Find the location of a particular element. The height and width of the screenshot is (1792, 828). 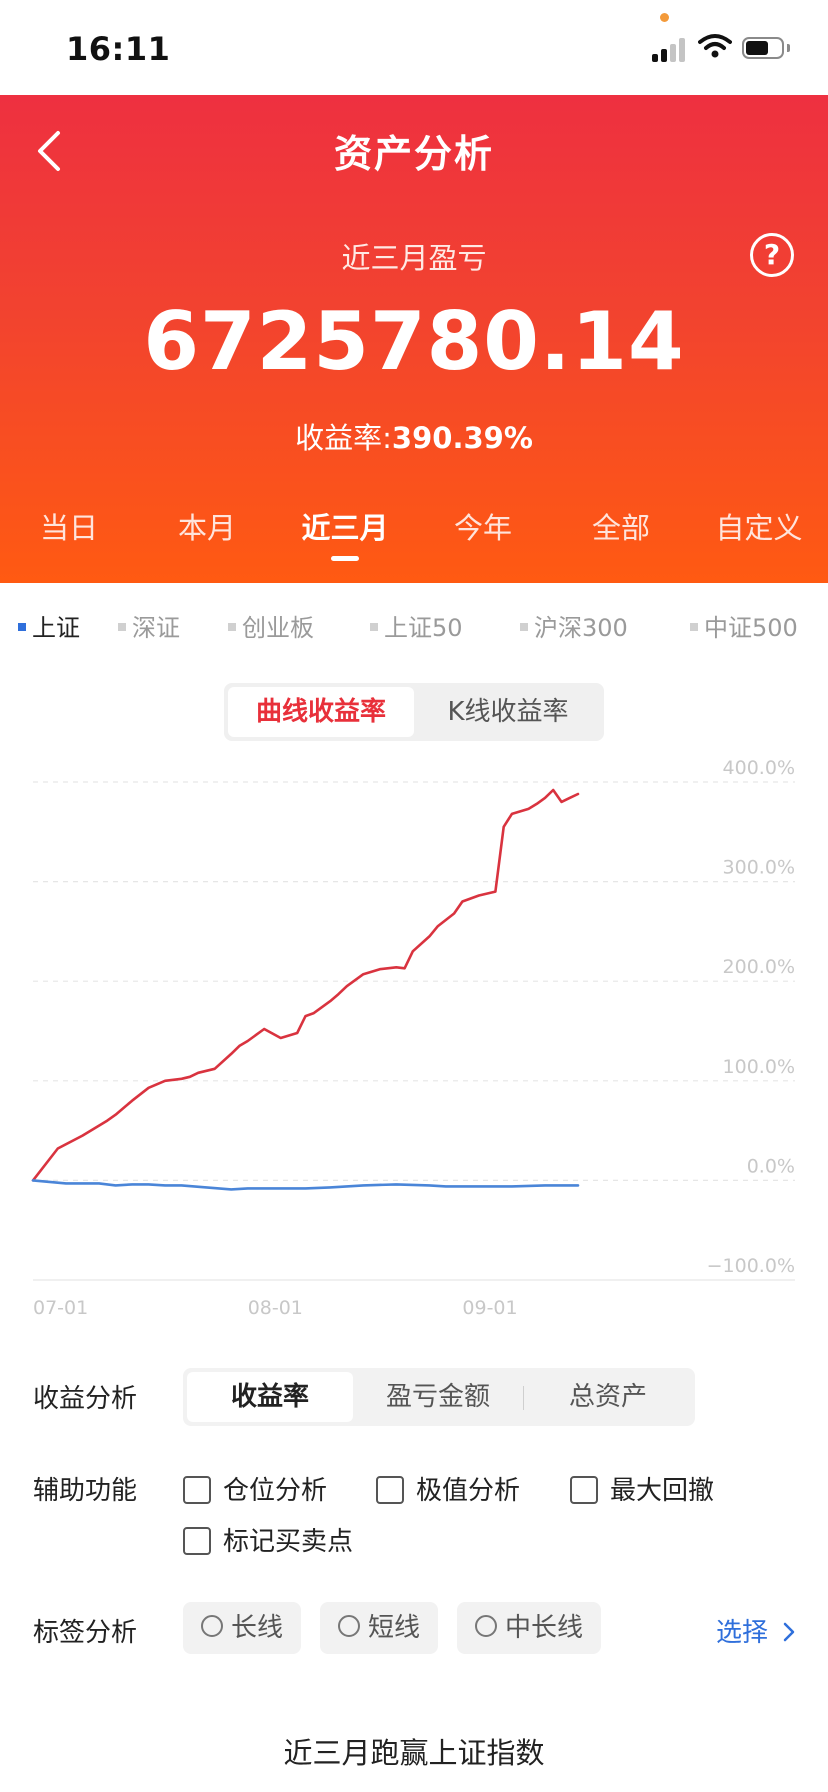

curve-return-button: 曲线收益率 is located at coordinates (321, 712).